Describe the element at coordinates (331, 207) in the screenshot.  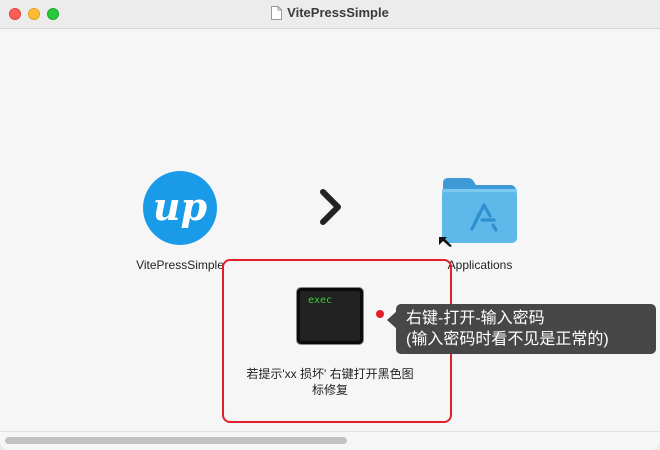
I see `chevron-right-icon` at that location.